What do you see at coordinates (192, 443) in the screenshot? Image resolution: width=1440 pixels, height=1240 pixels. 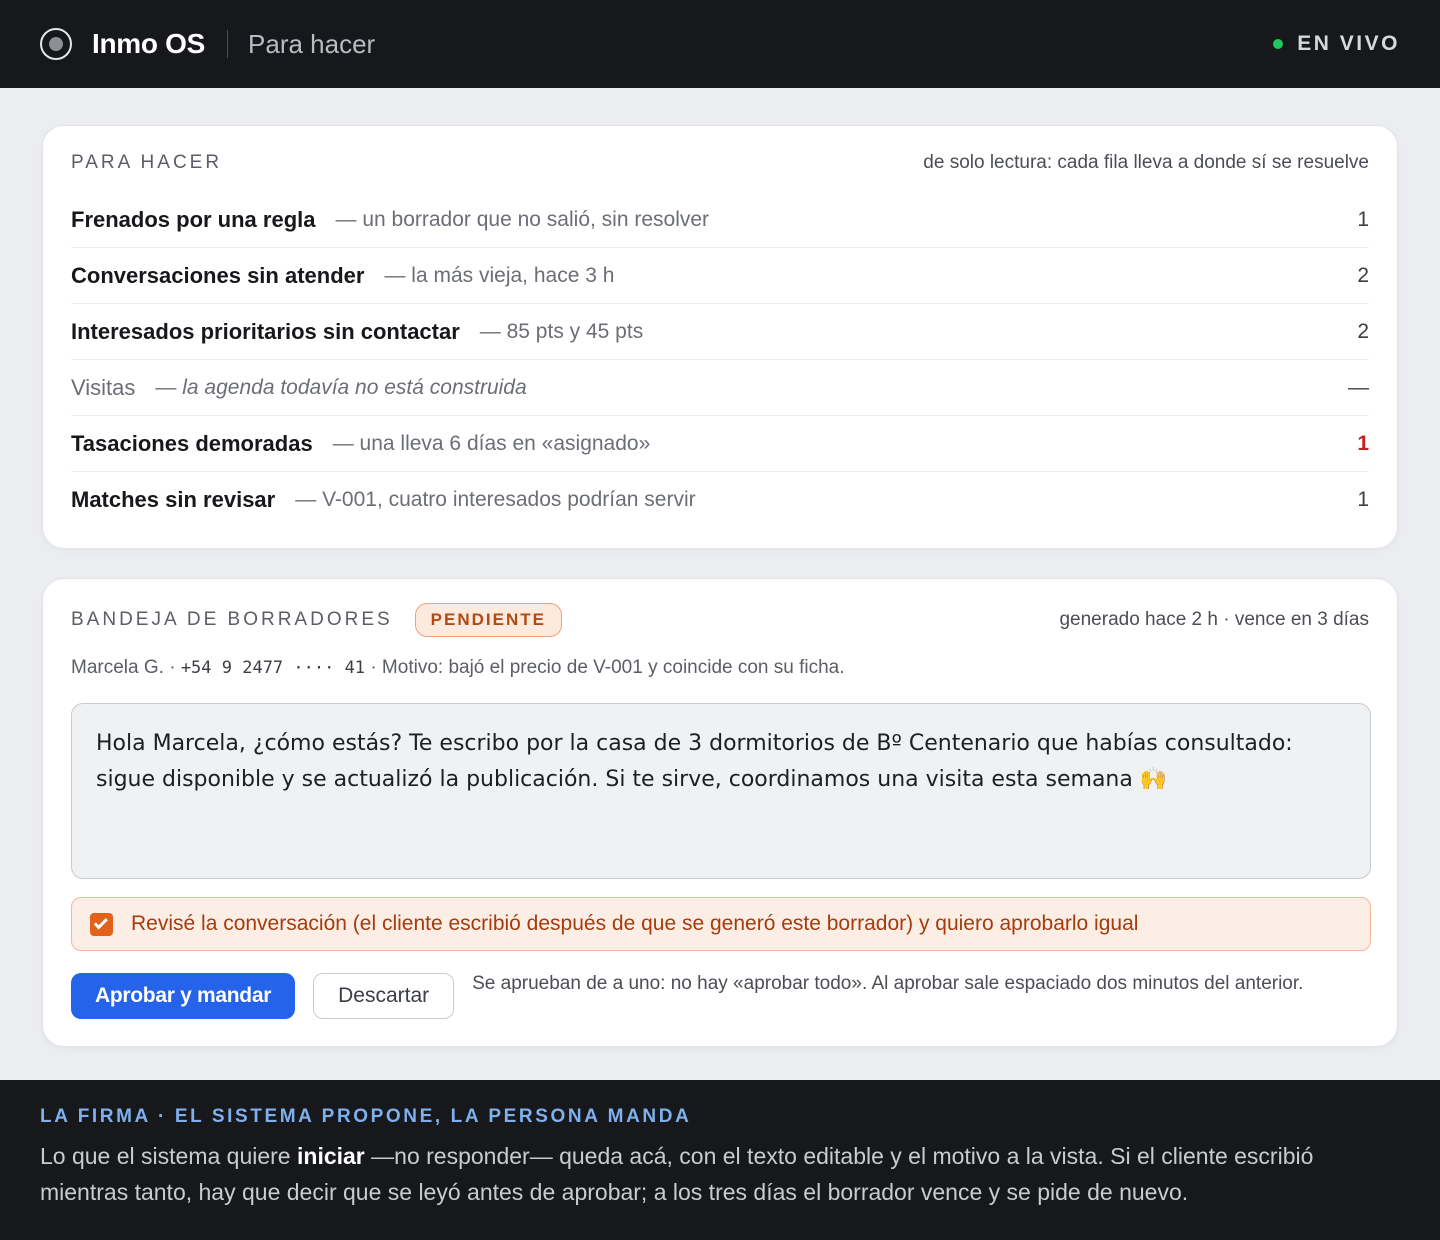 I see `todo-row-title: Tasaciones demoradas` at bounding box center [192, 443].